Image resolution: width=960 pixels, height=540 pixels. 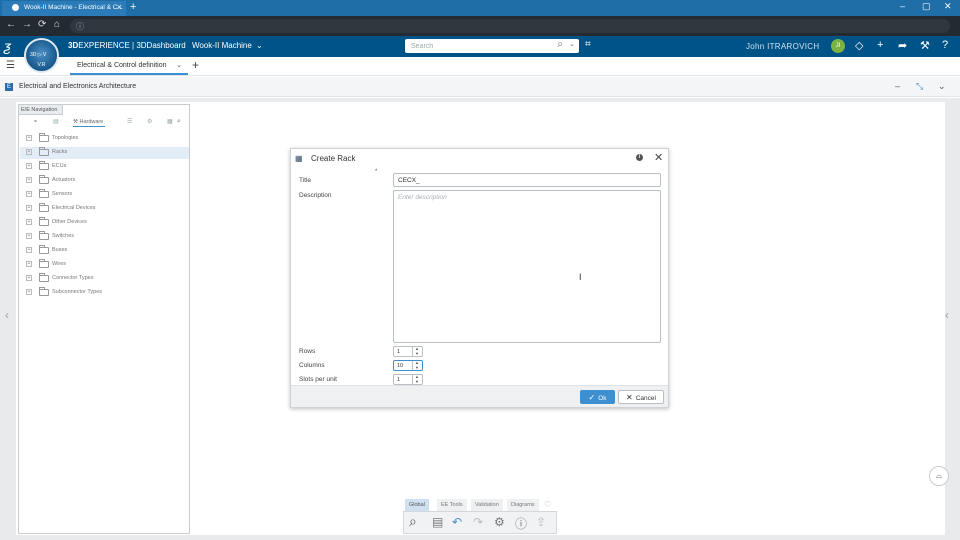 I want to click on add-tab-button: +, so click(x=195, y=65).